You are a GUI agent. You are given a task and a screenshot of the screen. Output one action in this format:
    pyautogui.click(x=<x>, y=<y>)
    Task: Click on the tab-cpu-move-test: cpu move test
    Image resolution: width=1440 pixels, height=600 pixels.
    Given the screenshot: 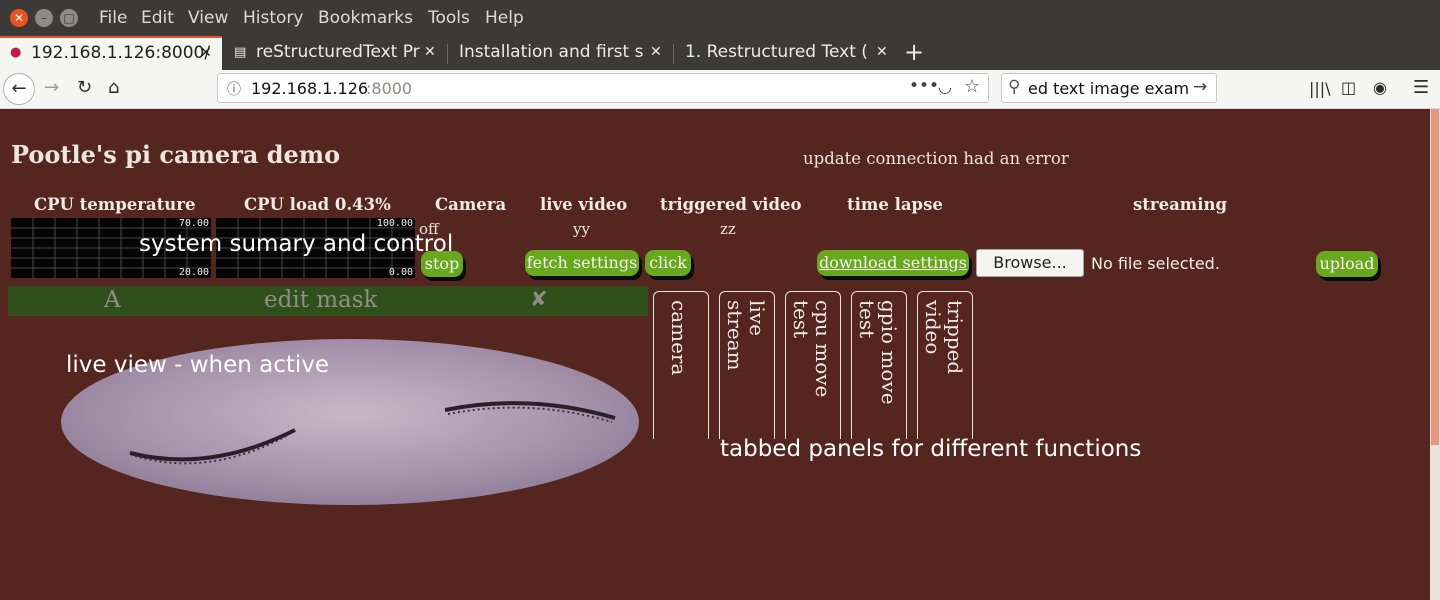 What is the action you would take?
    pyautogui.click(x=813, y=365)
    